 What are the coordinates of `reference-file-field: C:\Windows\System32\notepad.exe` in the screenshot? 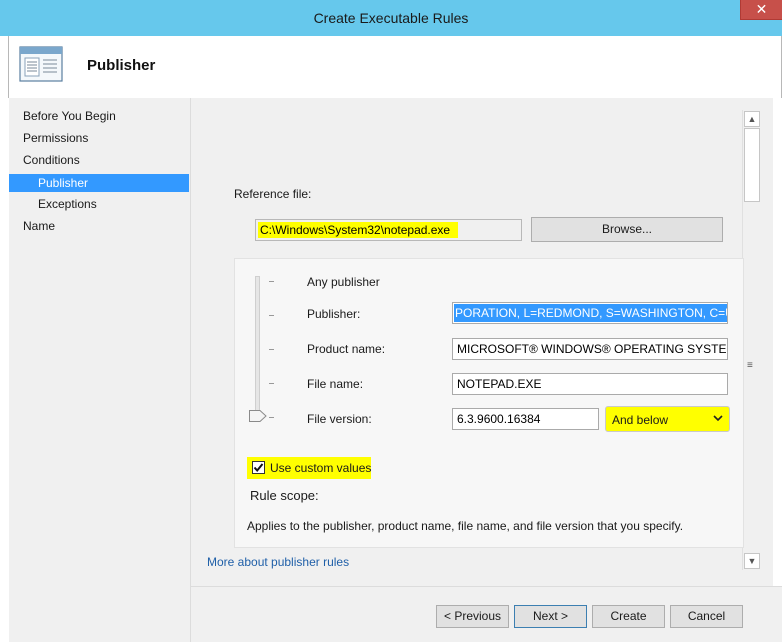 It's located at (388, 230).